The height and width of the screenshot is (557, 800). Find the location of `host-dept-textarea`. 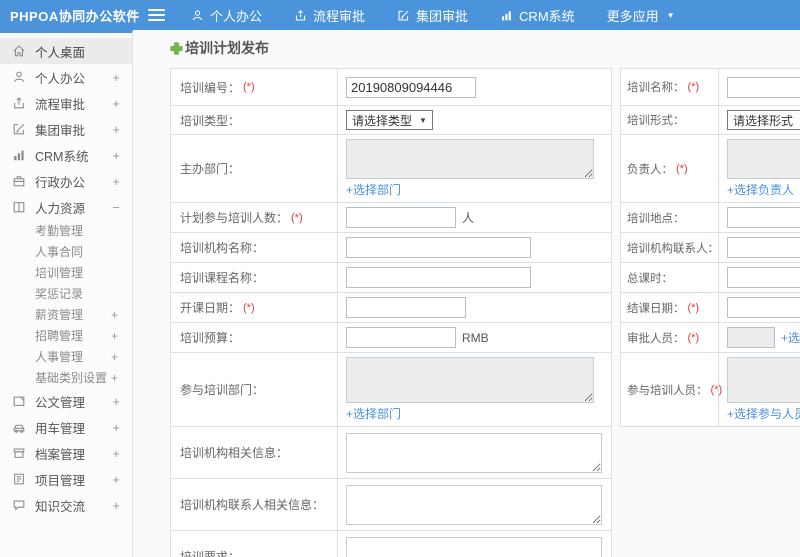

host-dept-textarea is located at coordinates (470, 159).